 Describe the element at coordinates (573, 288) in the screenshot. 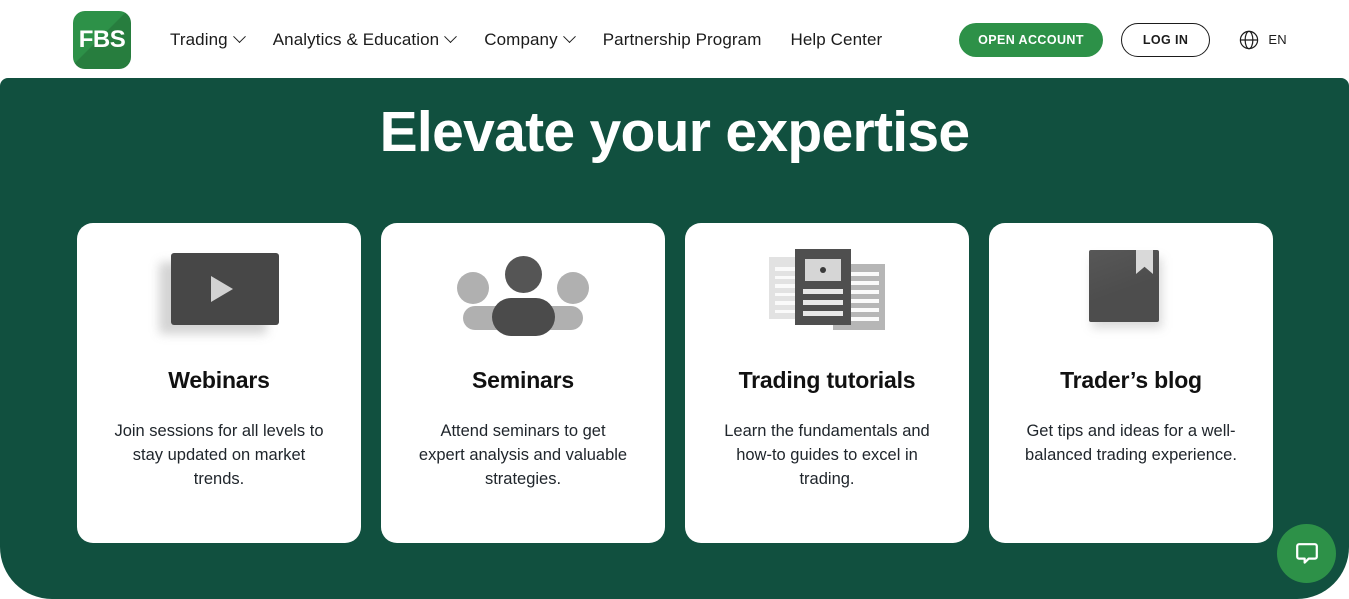

I see `person-head-right` at that location.